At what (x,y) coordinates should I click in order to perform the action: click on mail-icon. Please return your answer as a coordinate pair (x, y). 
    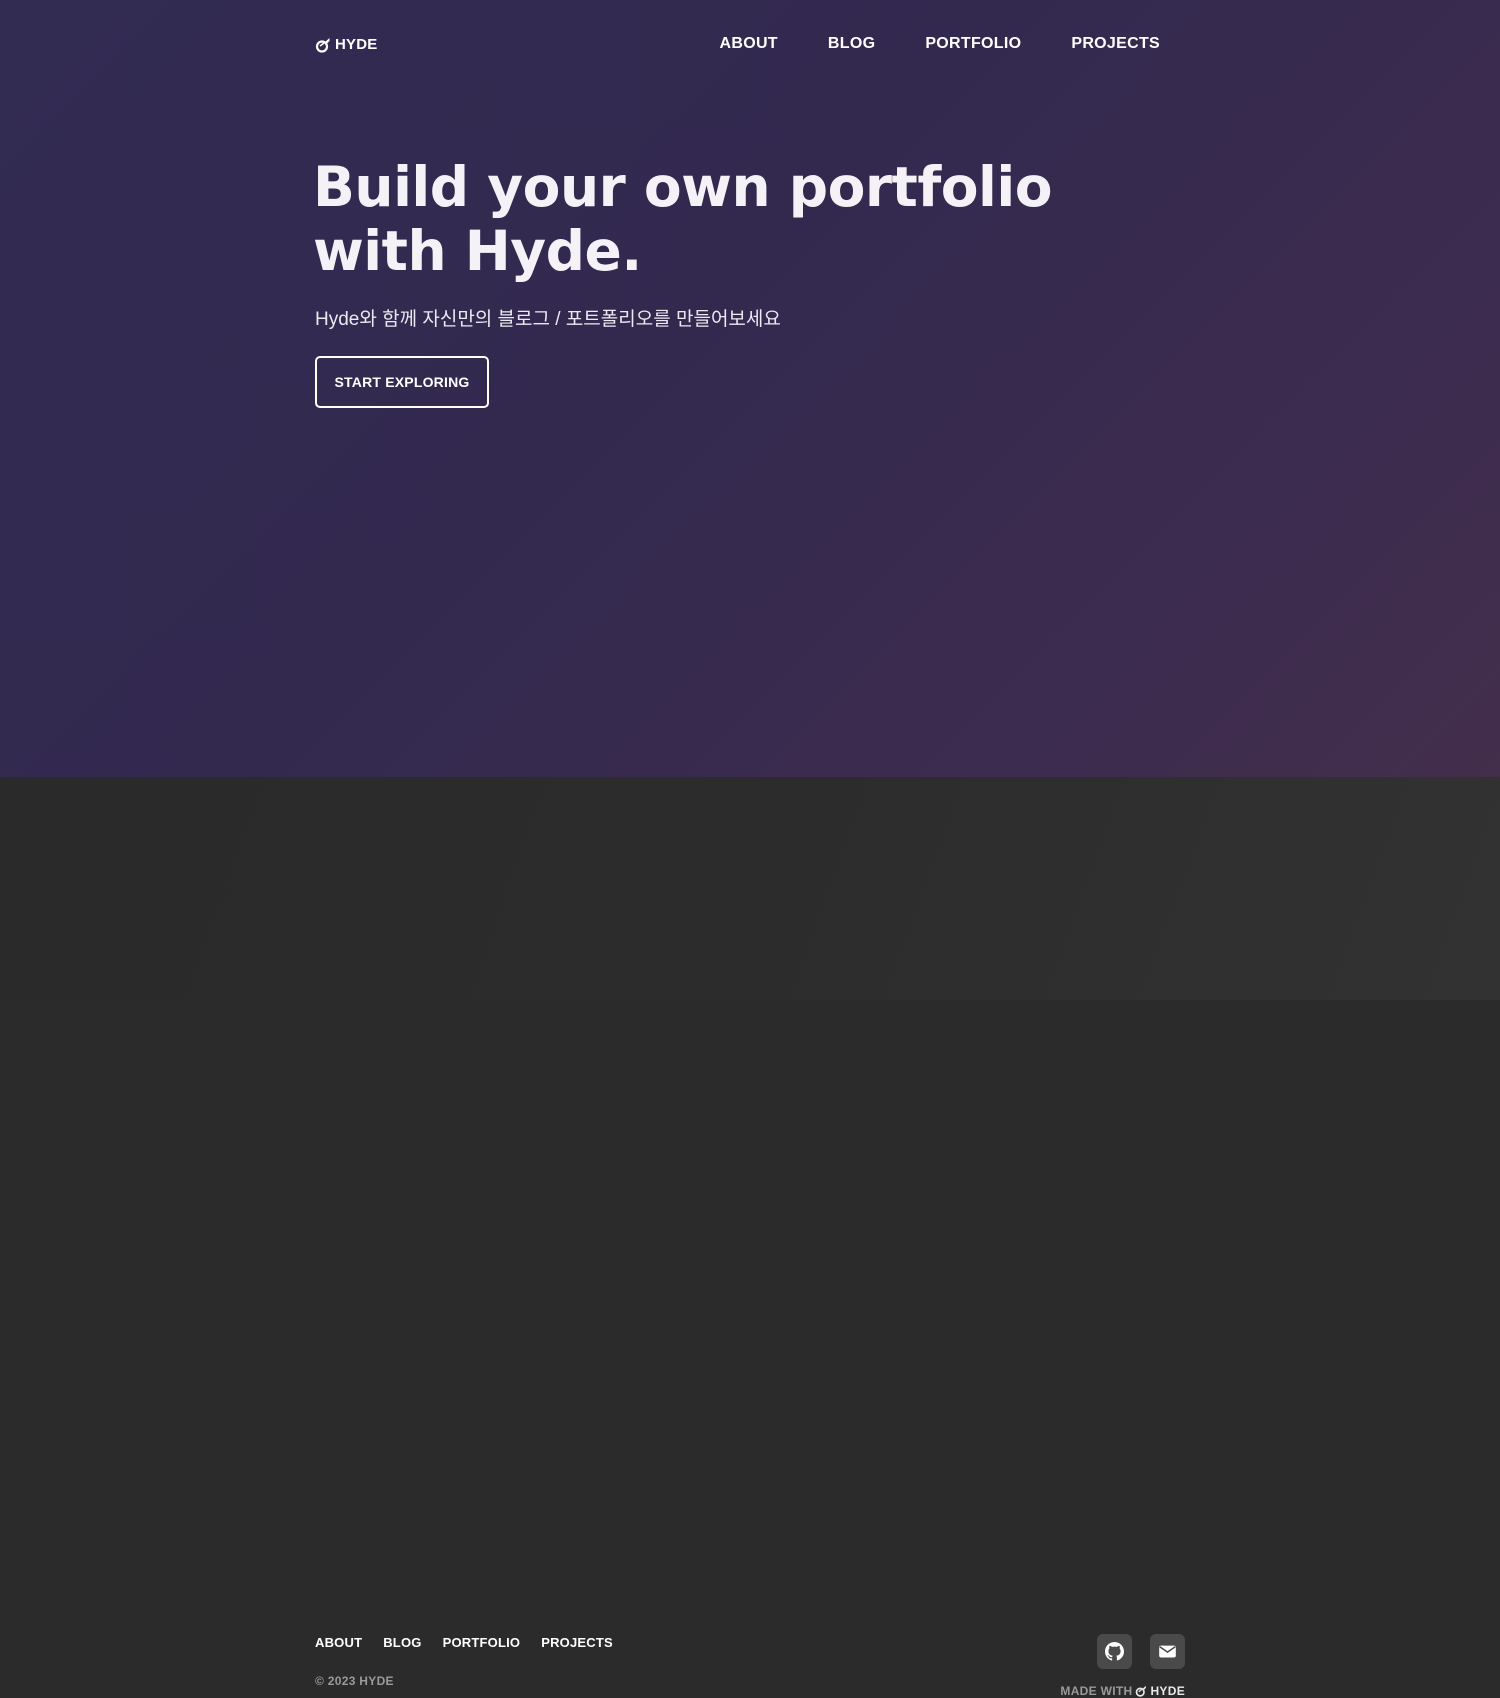
    Looking at the image, I should click on (1167, 1651).